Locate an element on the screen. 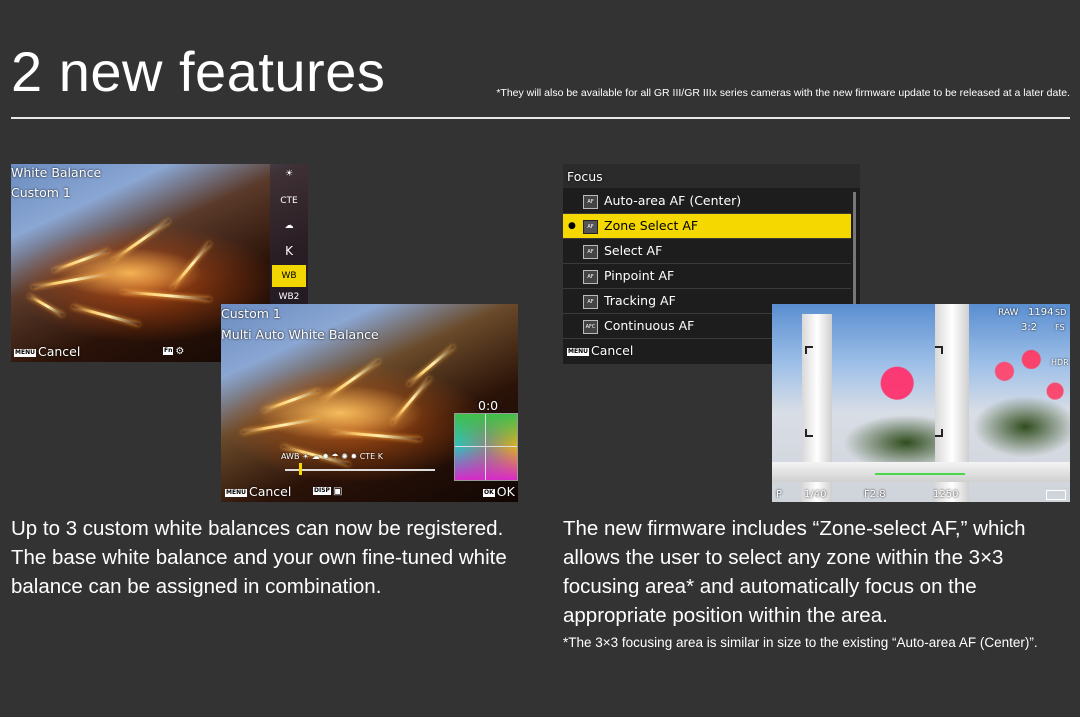 This screenshot has height=717, width=1080. live-view-screen: RAW 1194 SD 3:2 FS HDR P 1/40 F2.8 1250 is located at coordinates (921, 403).